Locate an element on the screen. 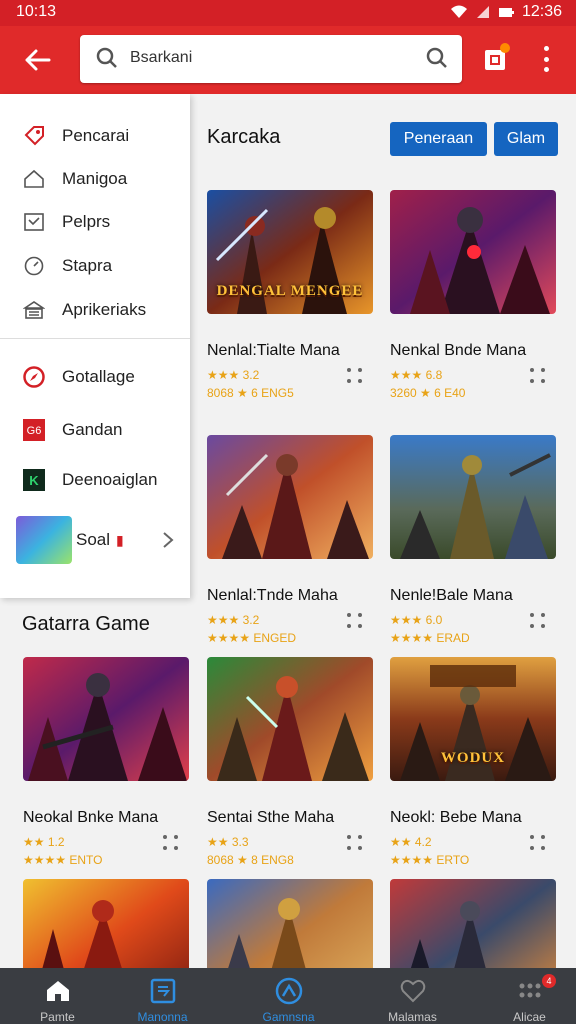 Image resolution: width=576 pixels, height=1024 pixels. svg-text: G6 is located at coordinates (34, 431).